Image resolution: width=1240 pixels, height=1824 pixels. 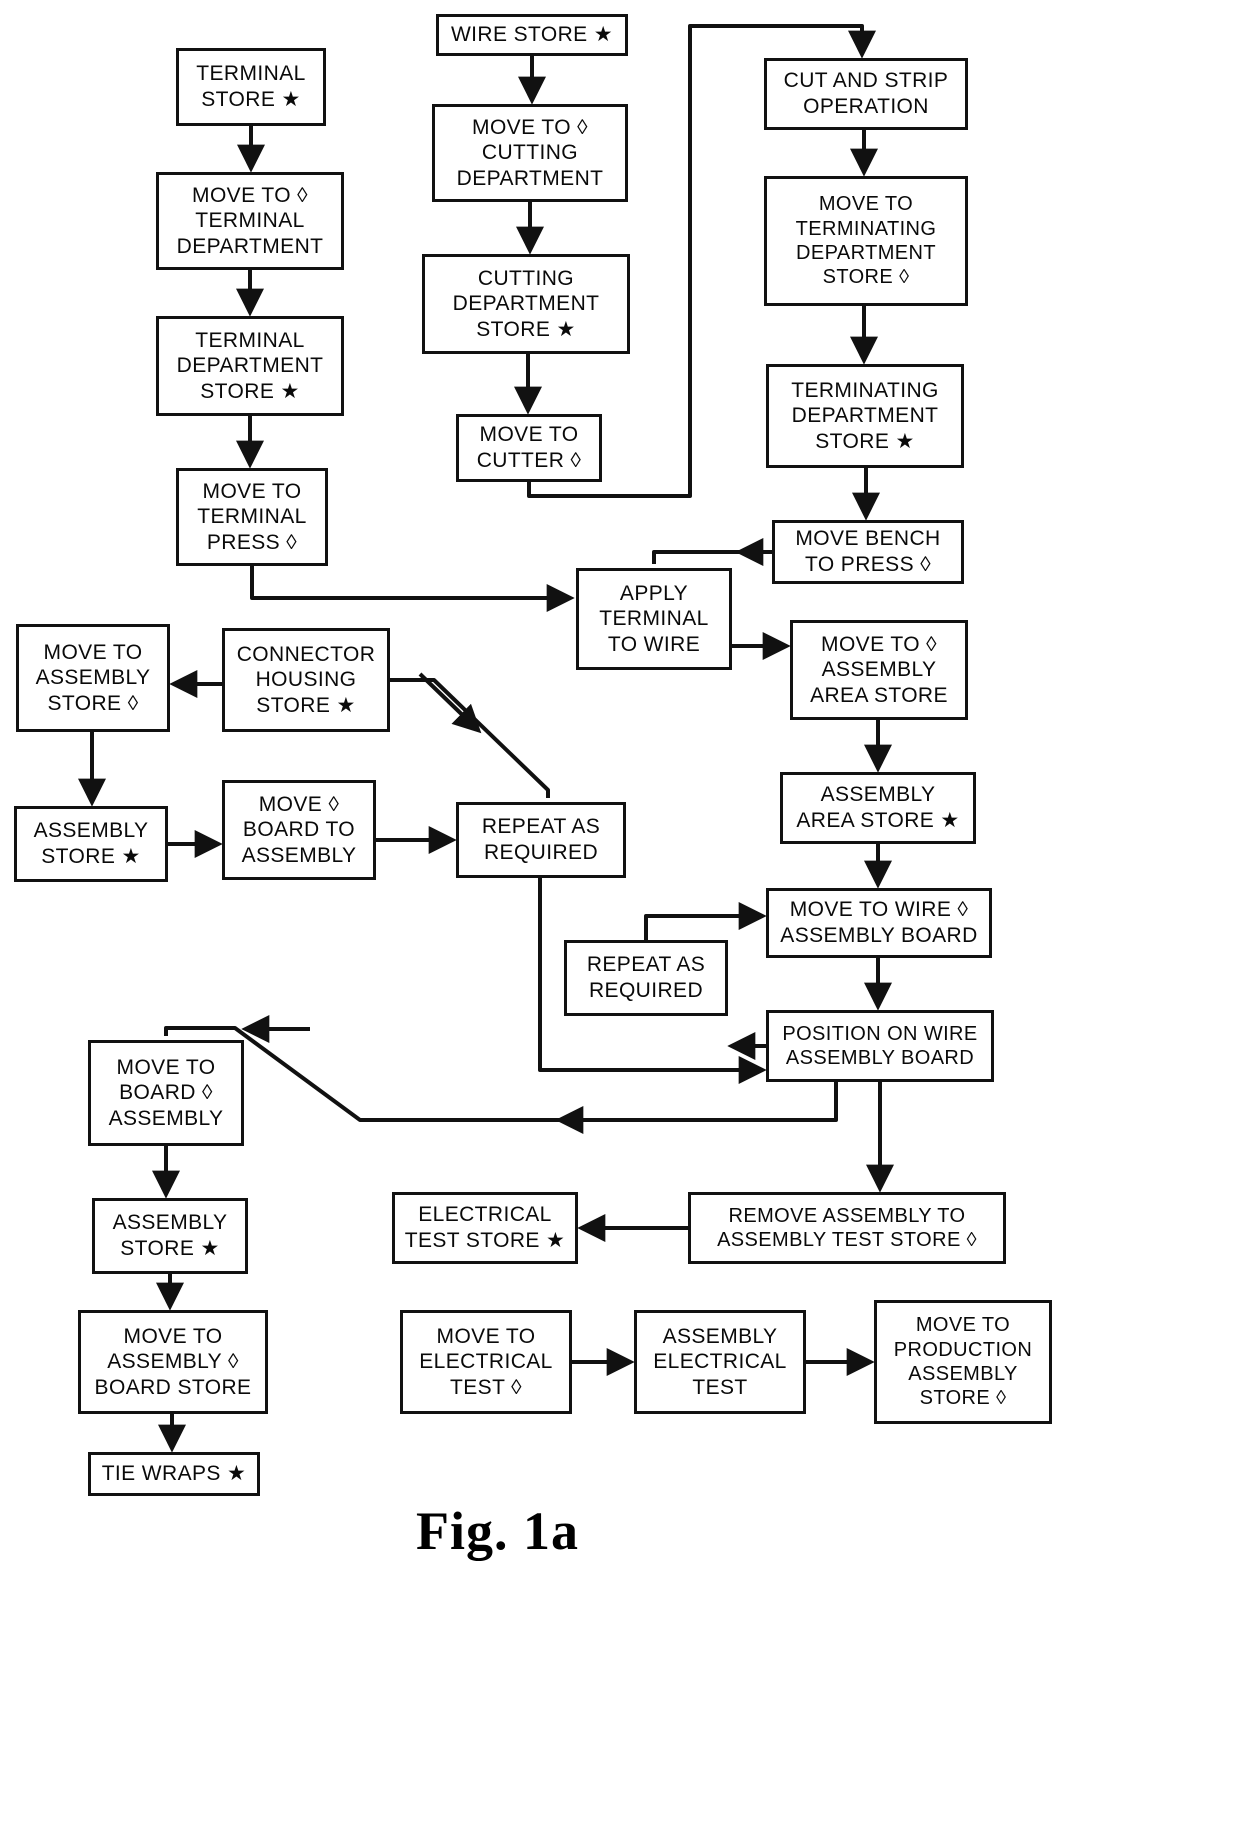 I want to click on node-cut-and-strip: CUT AND STRIP OPERATION, so click(x=866, y=94).